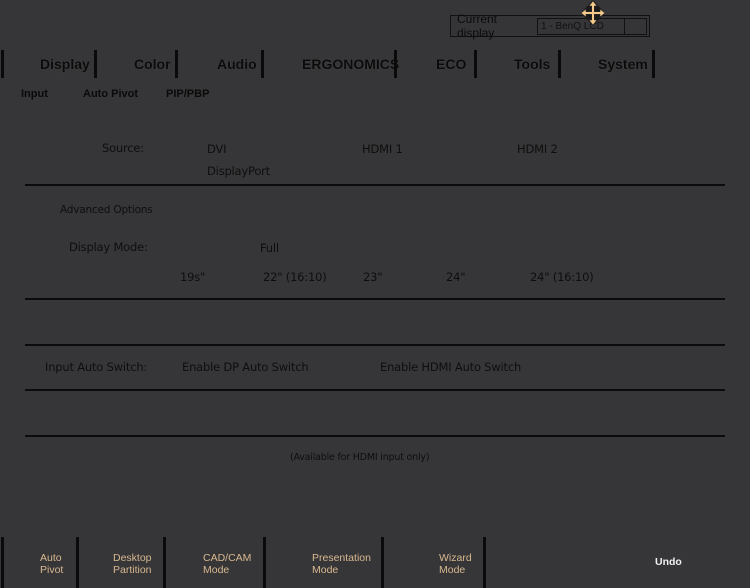 This screenshot has height=588, width=750. What do you see at coordinates (217, 149) in the screenshot?
I see `source-option-dvi: DVI` at bounding box center [217, 149].